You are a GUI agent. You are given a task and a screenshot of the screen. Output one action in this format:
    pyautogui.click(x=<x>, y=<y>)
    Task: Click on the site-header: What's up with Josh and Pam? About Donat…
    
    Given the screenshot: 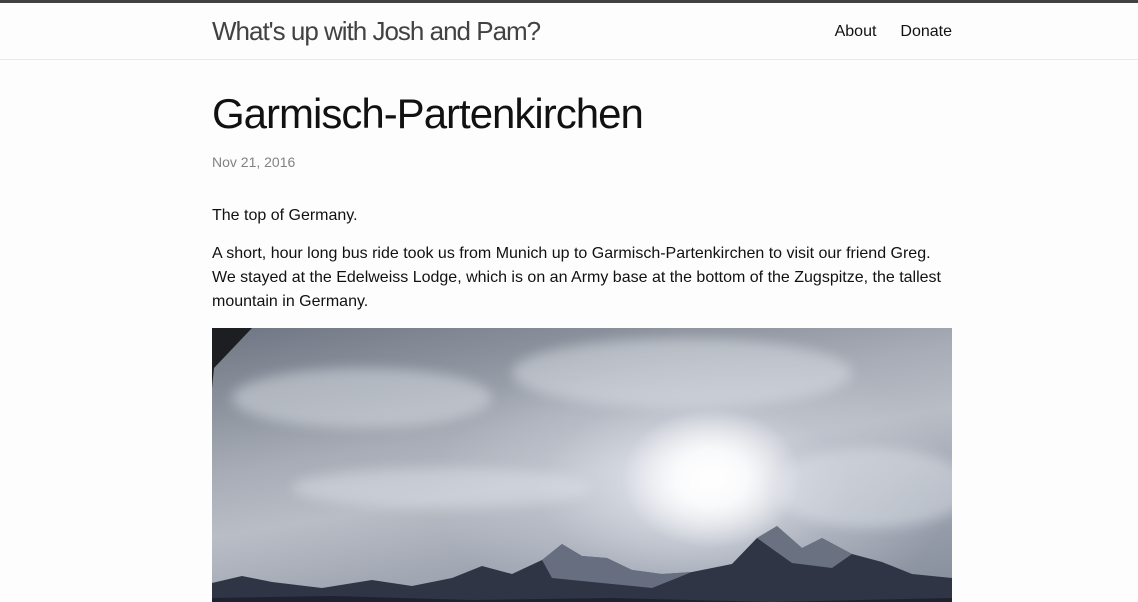 What is the action you would take?
    pyautogui.click(x=569, y=31)
    